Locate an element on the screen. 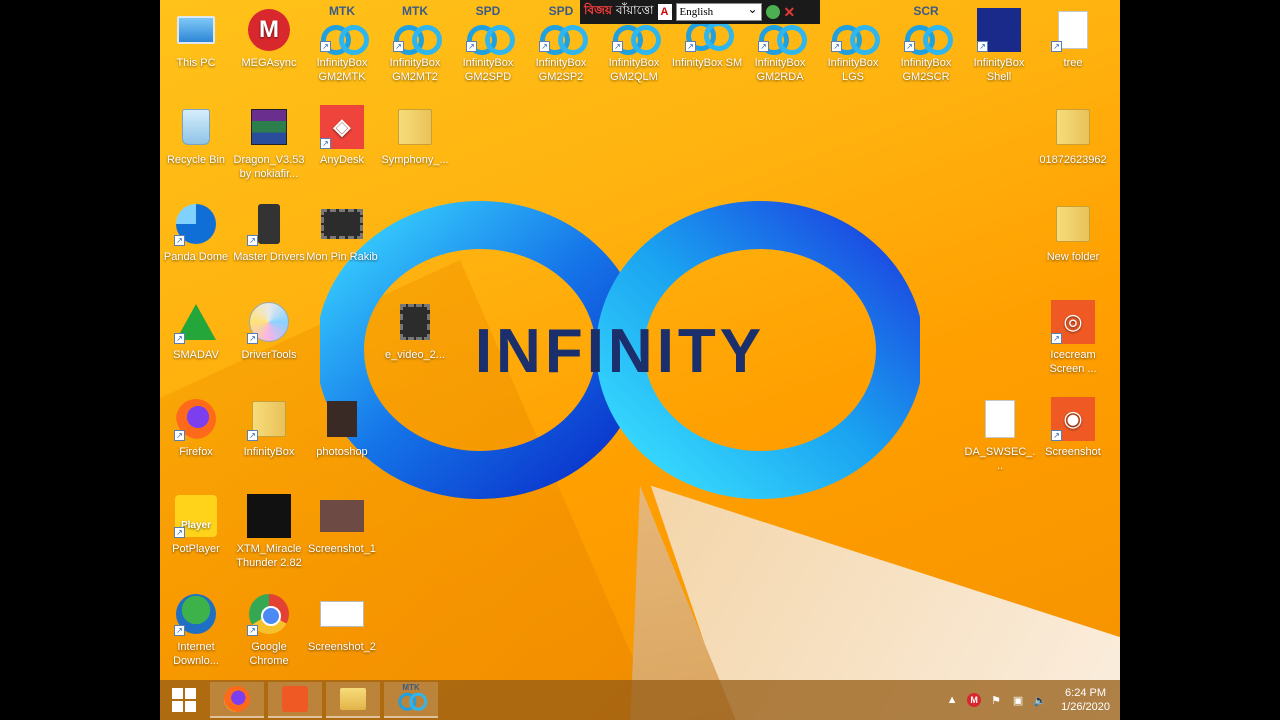 Image resolution: width=1280 pixels, height=720 pixels. desktop-icon-screenshot-2: Screenshot_2 is located at coordinates (342, 623).